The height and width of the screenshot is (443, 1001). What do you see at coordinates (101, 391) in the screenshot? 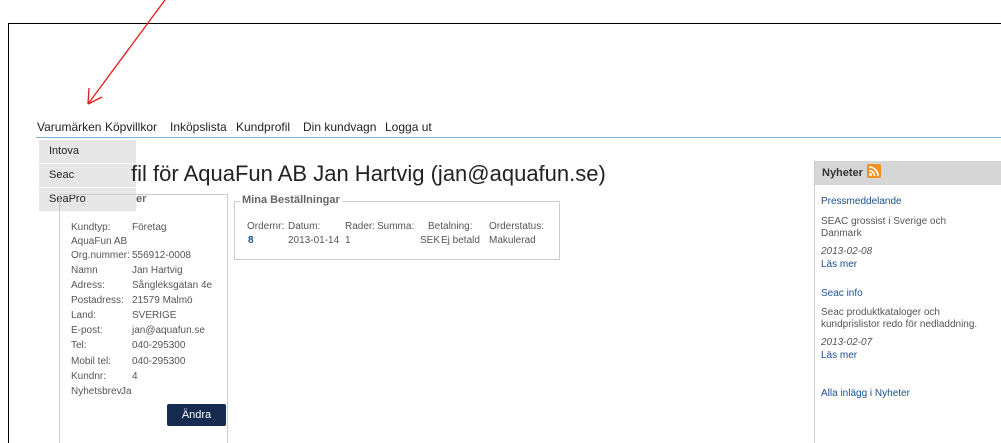
I see `field-nyhetsbrev: Nyhetsbrev: Ja` at bounding box center [101, 391].